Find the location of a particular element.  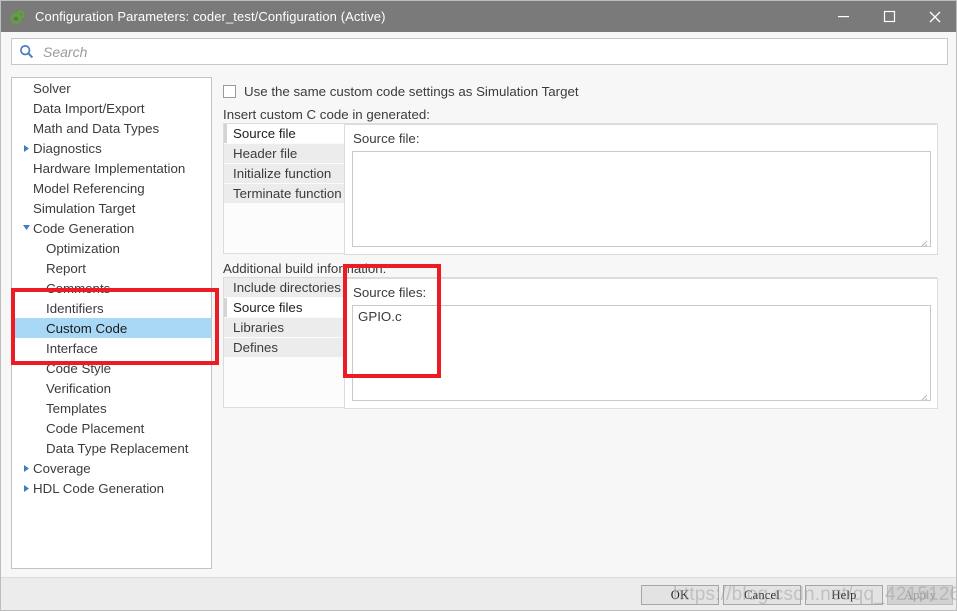

tree-item-data-import-export: Data Import/Export is located at coordinates (111, 108).